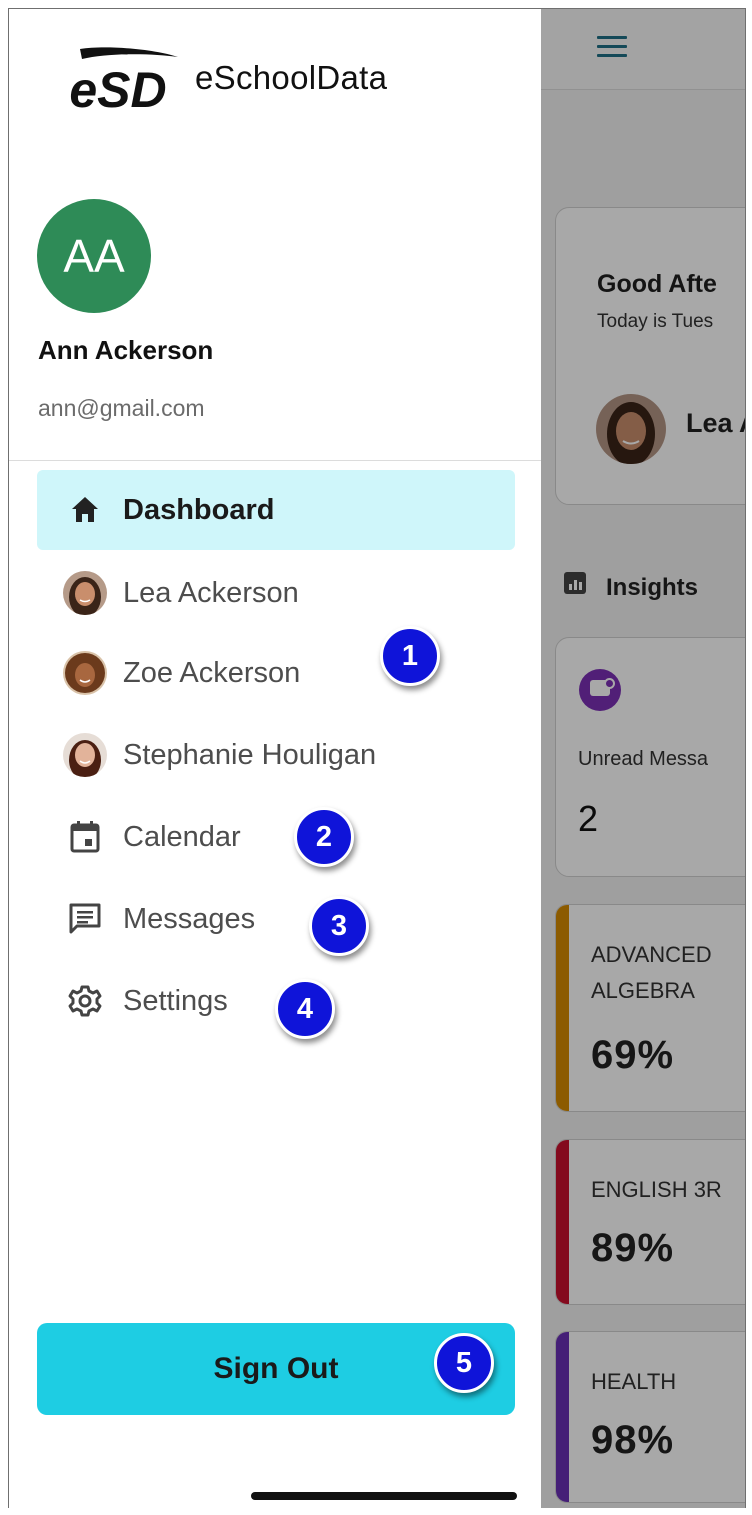 The image size is (752, 1515). I want to click on home-indicator, so click(384, 1496).